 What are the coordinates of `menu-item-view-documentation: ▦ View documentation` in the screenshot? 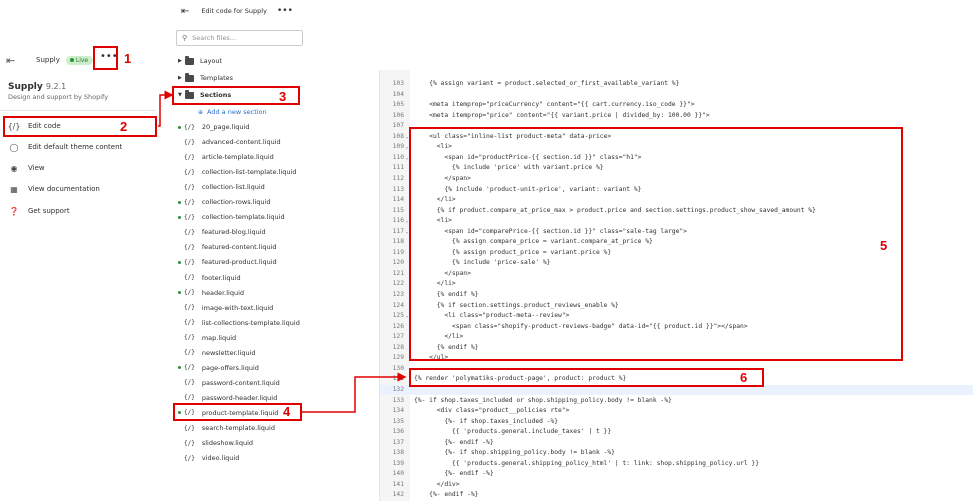 It's located at (78, 189).